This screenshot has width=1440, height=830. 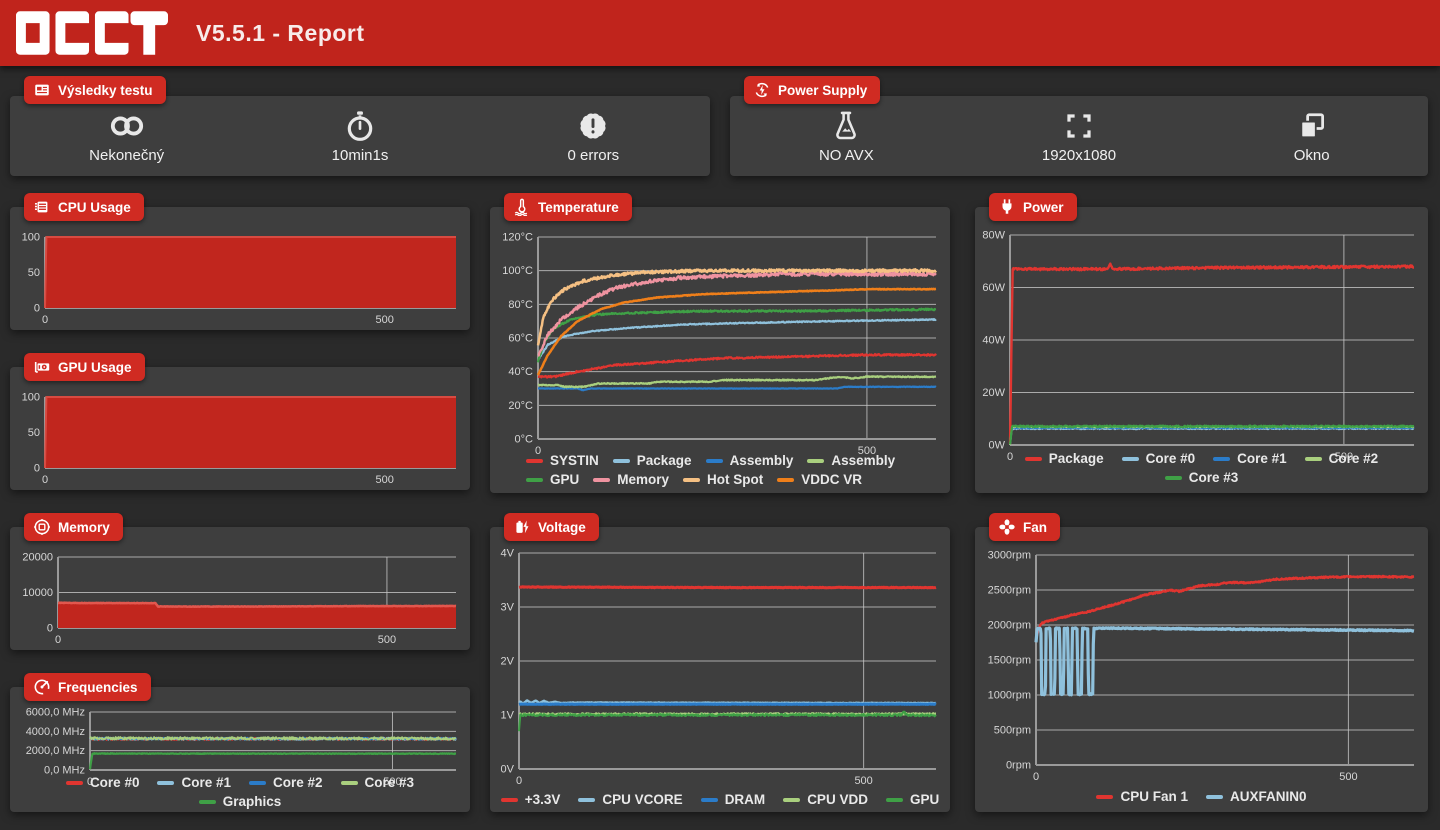 What do you see at coordinates (522, 527) in the screenshot?
I see `battery-bolt-icon` at bounding box center [522, 527].